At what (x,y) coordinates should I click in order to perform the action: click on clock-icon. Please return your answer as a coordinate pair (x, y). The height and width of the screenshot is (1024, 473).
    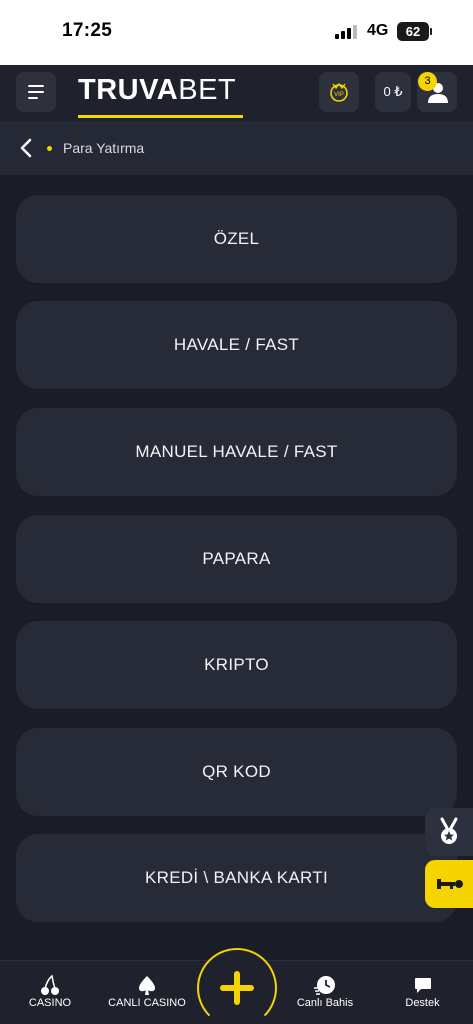
    Looking at the image, I should click on (324, 985).